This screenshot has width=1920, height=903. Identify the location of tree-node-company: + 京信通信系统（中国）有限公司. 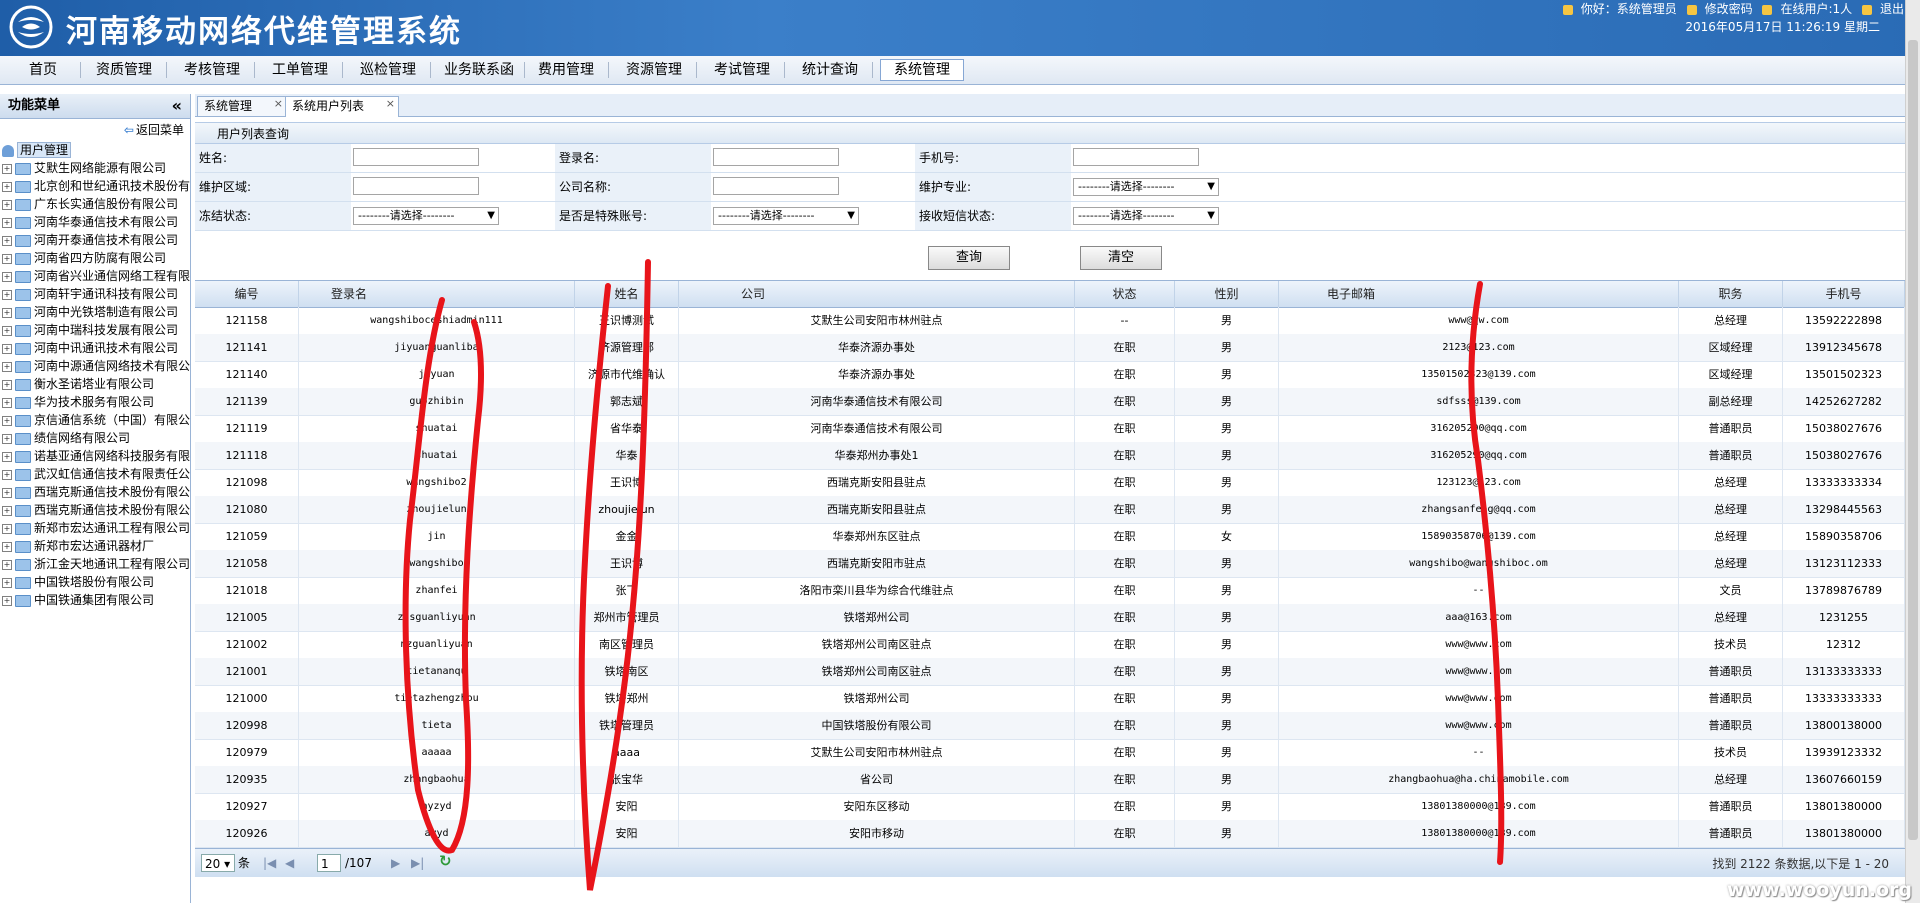
(95, 420).